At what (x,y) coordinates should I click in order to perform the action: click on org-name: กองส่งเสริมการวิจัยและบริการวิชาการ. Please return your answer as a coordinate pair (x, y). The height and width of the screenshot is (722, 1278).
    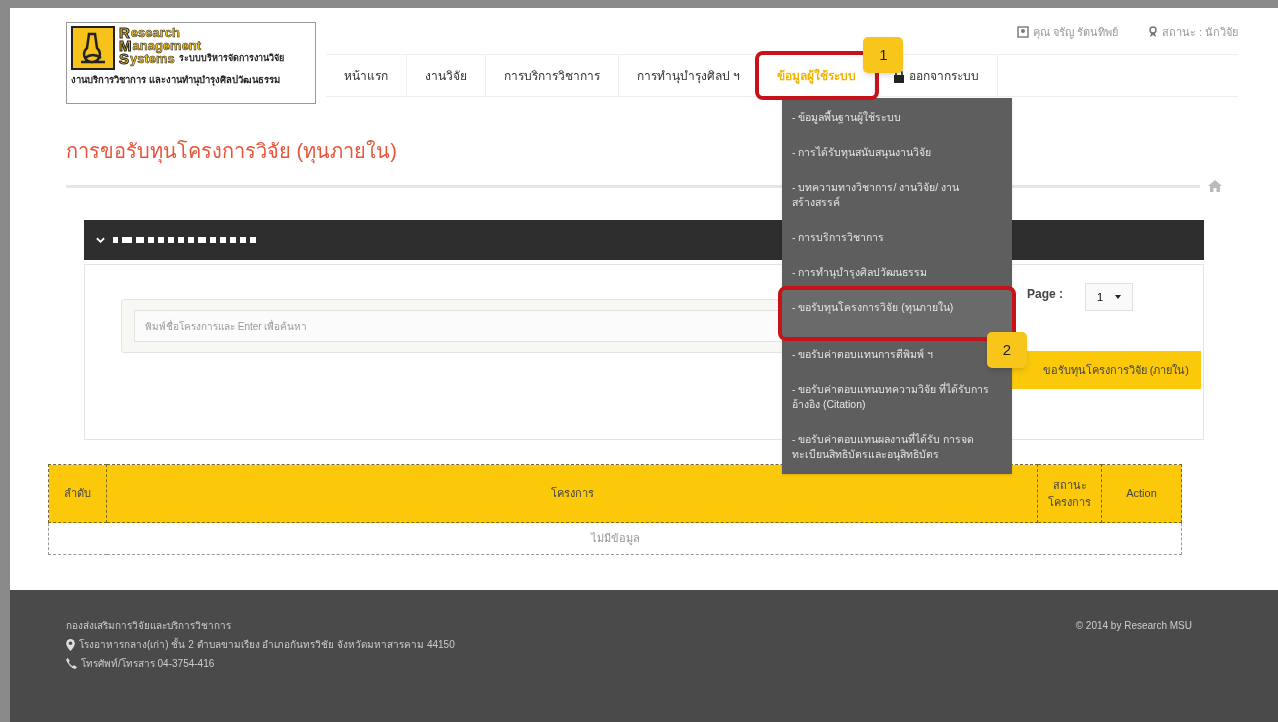
    Looking at the image, I should click on (149, 626).